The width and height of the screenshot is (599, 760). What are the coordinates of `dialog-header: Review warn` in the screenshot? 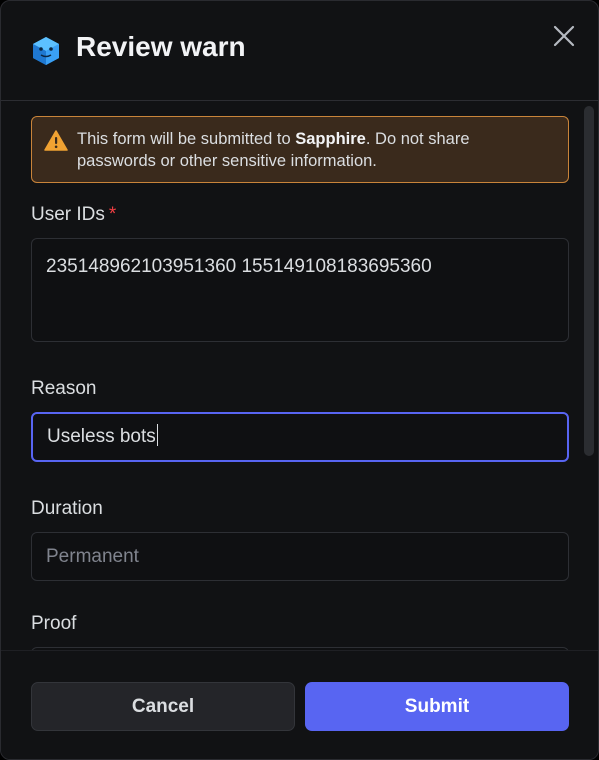 It's located at (299, 51).